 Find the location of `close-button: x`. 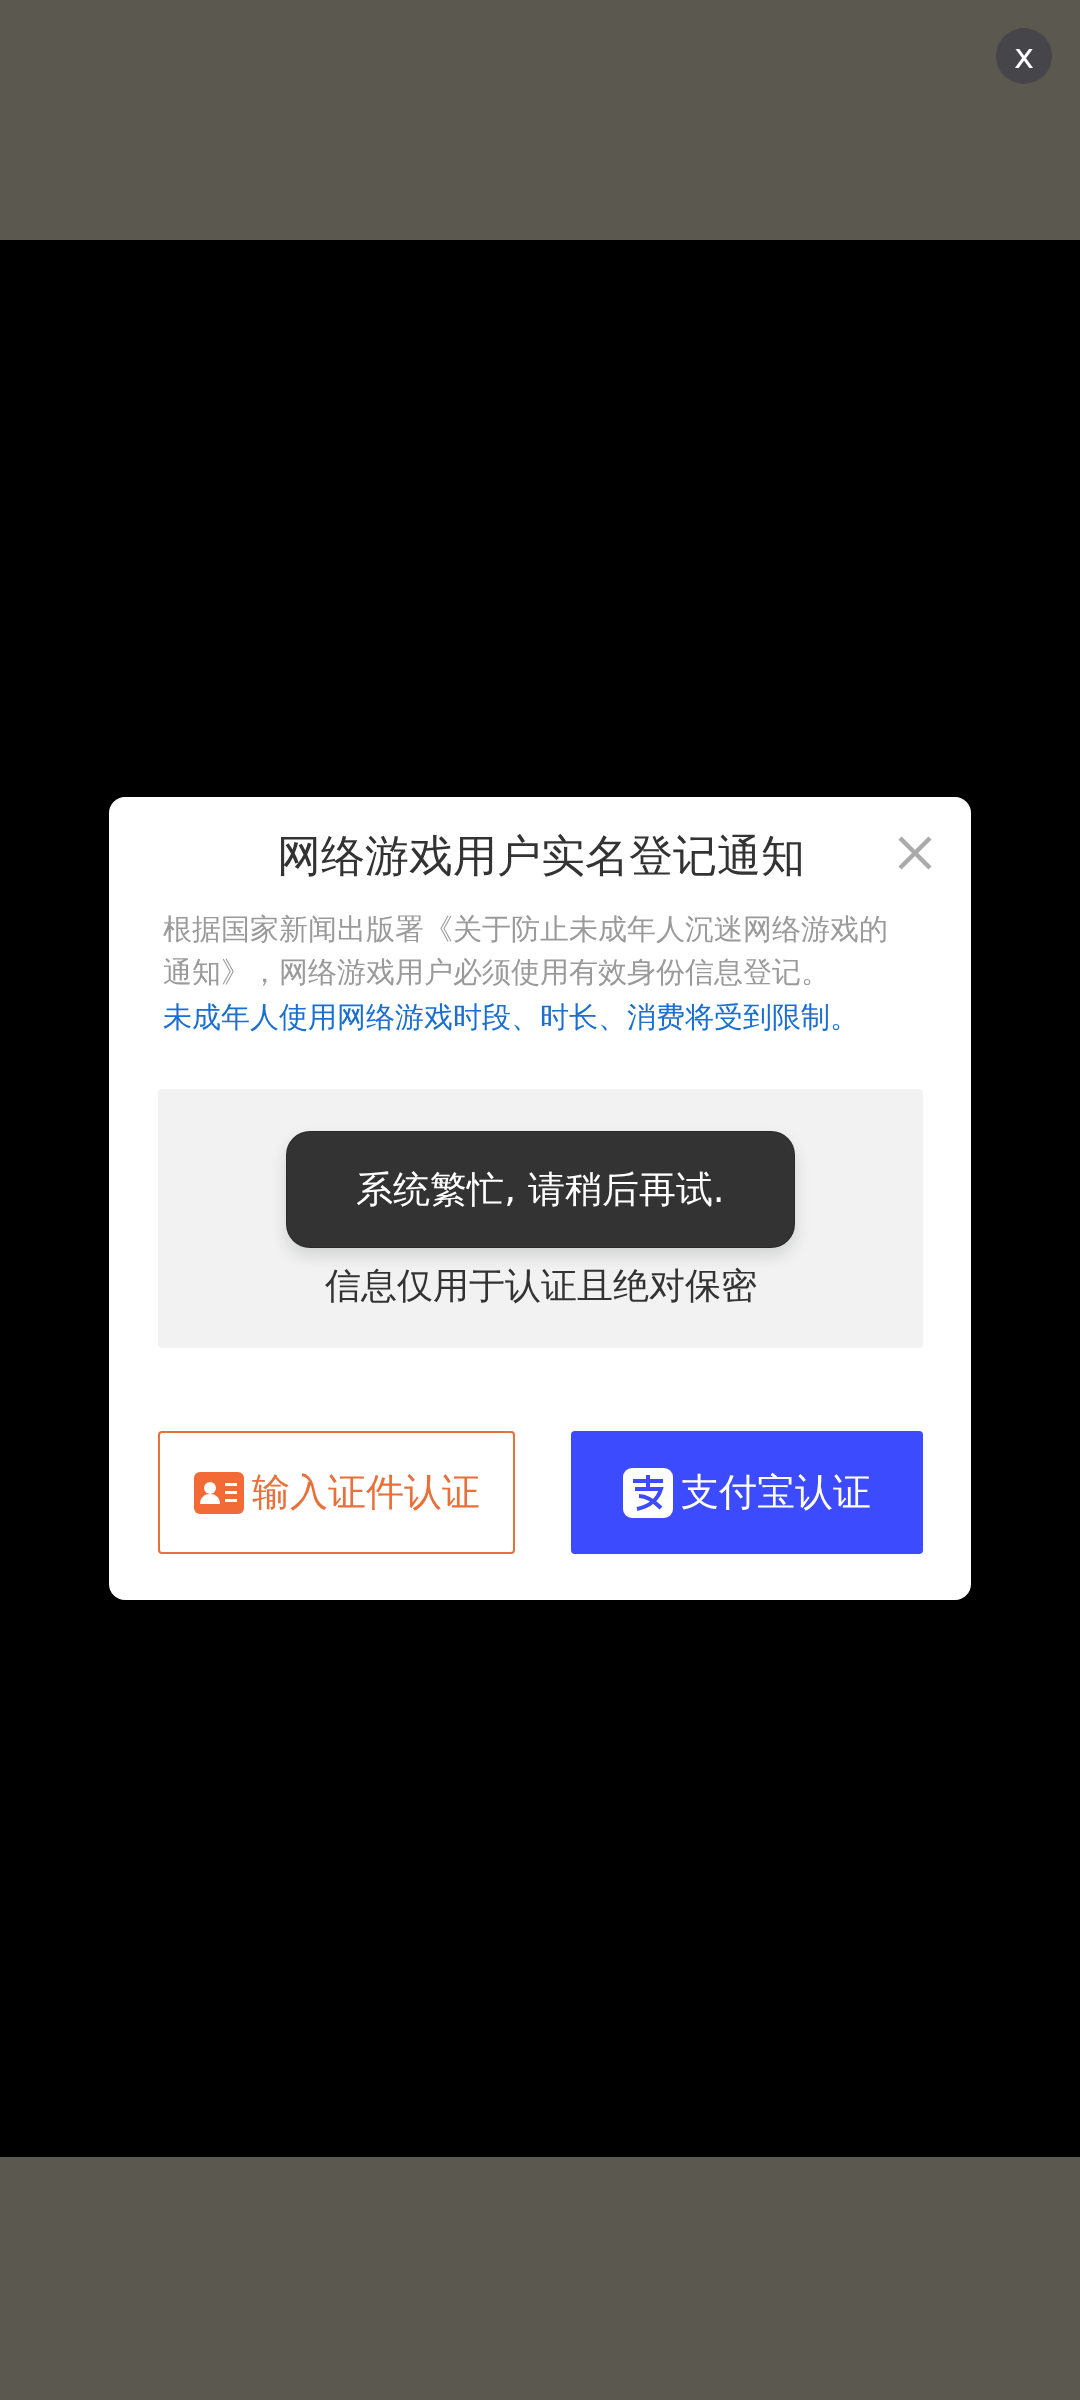

close-button: x is located at coordinates (1024, 56).